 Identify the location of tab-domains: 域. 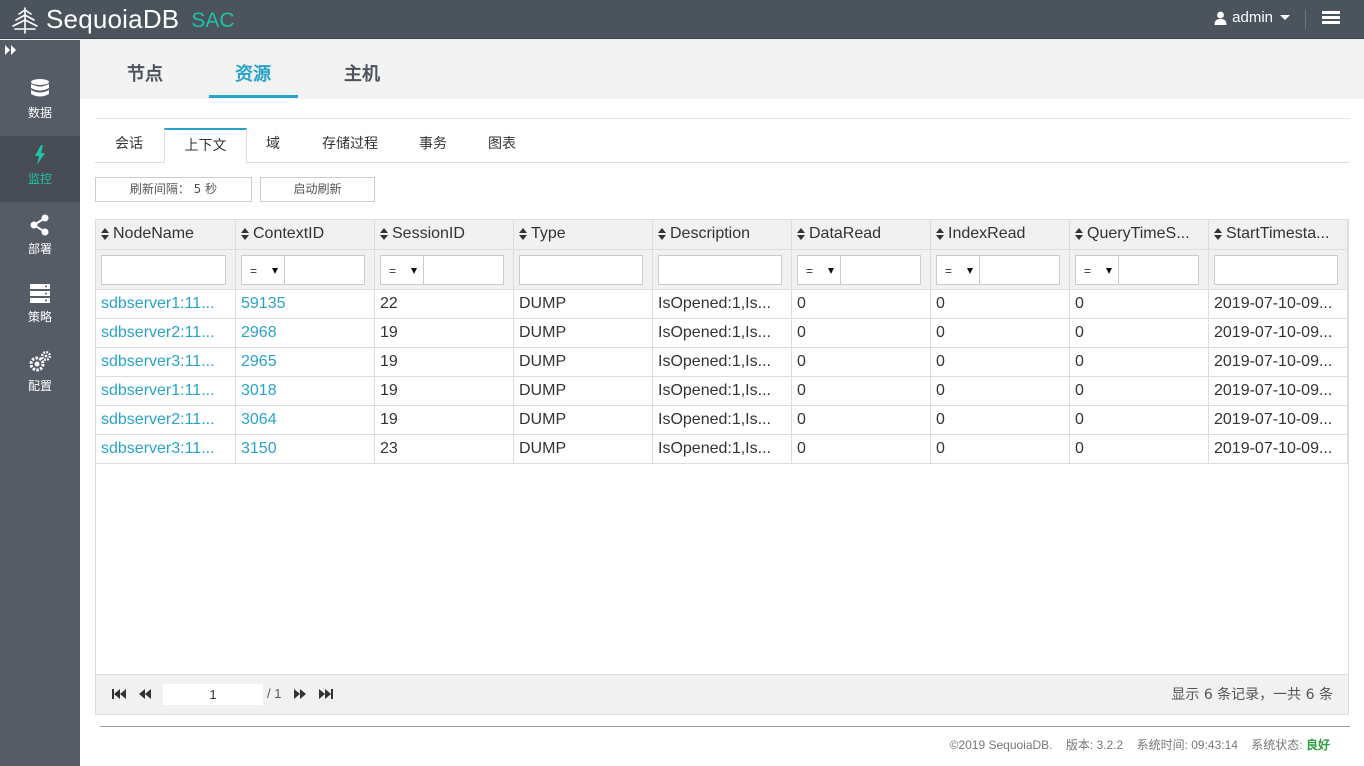
(273, 145).